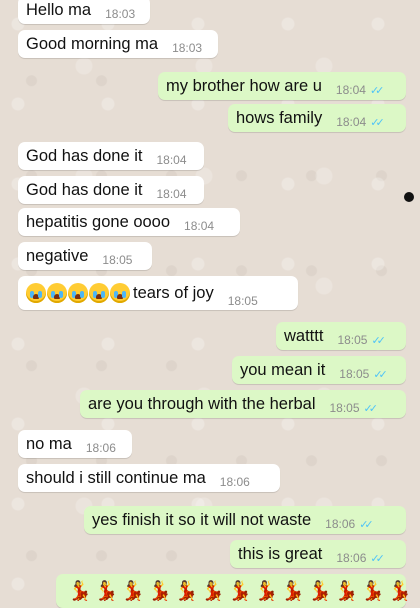 The image size is (420, 608). I want to click on message-text: are you through with the herbal, so click(202, 403).